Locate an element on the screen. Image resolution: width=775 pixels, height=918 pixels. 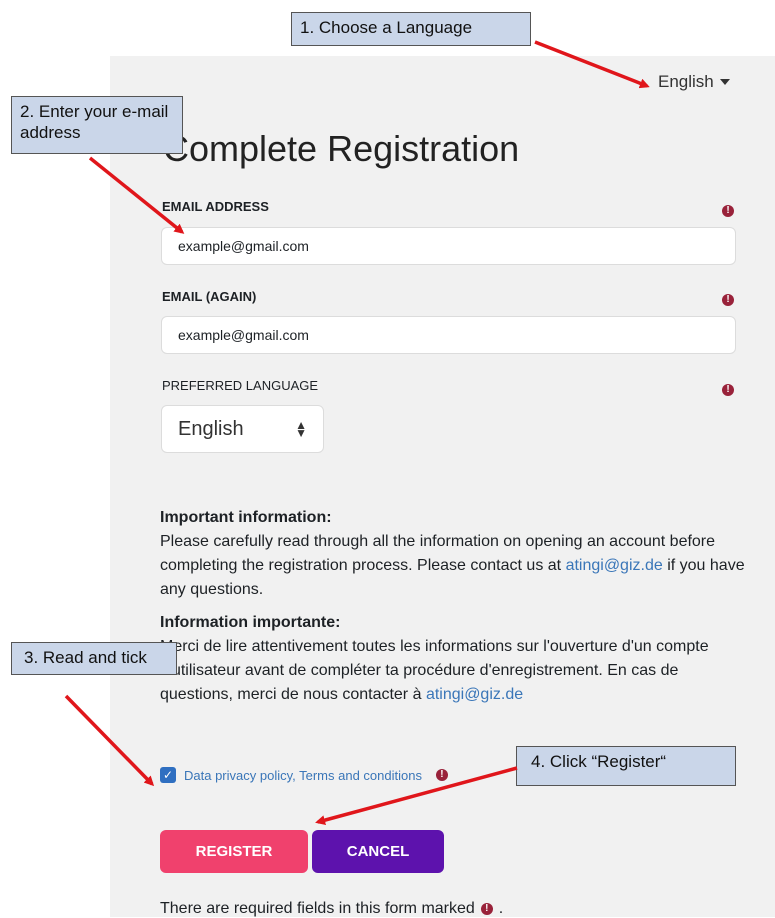
info-fr-heading: Information importante: is located at coordinates (250, 622).